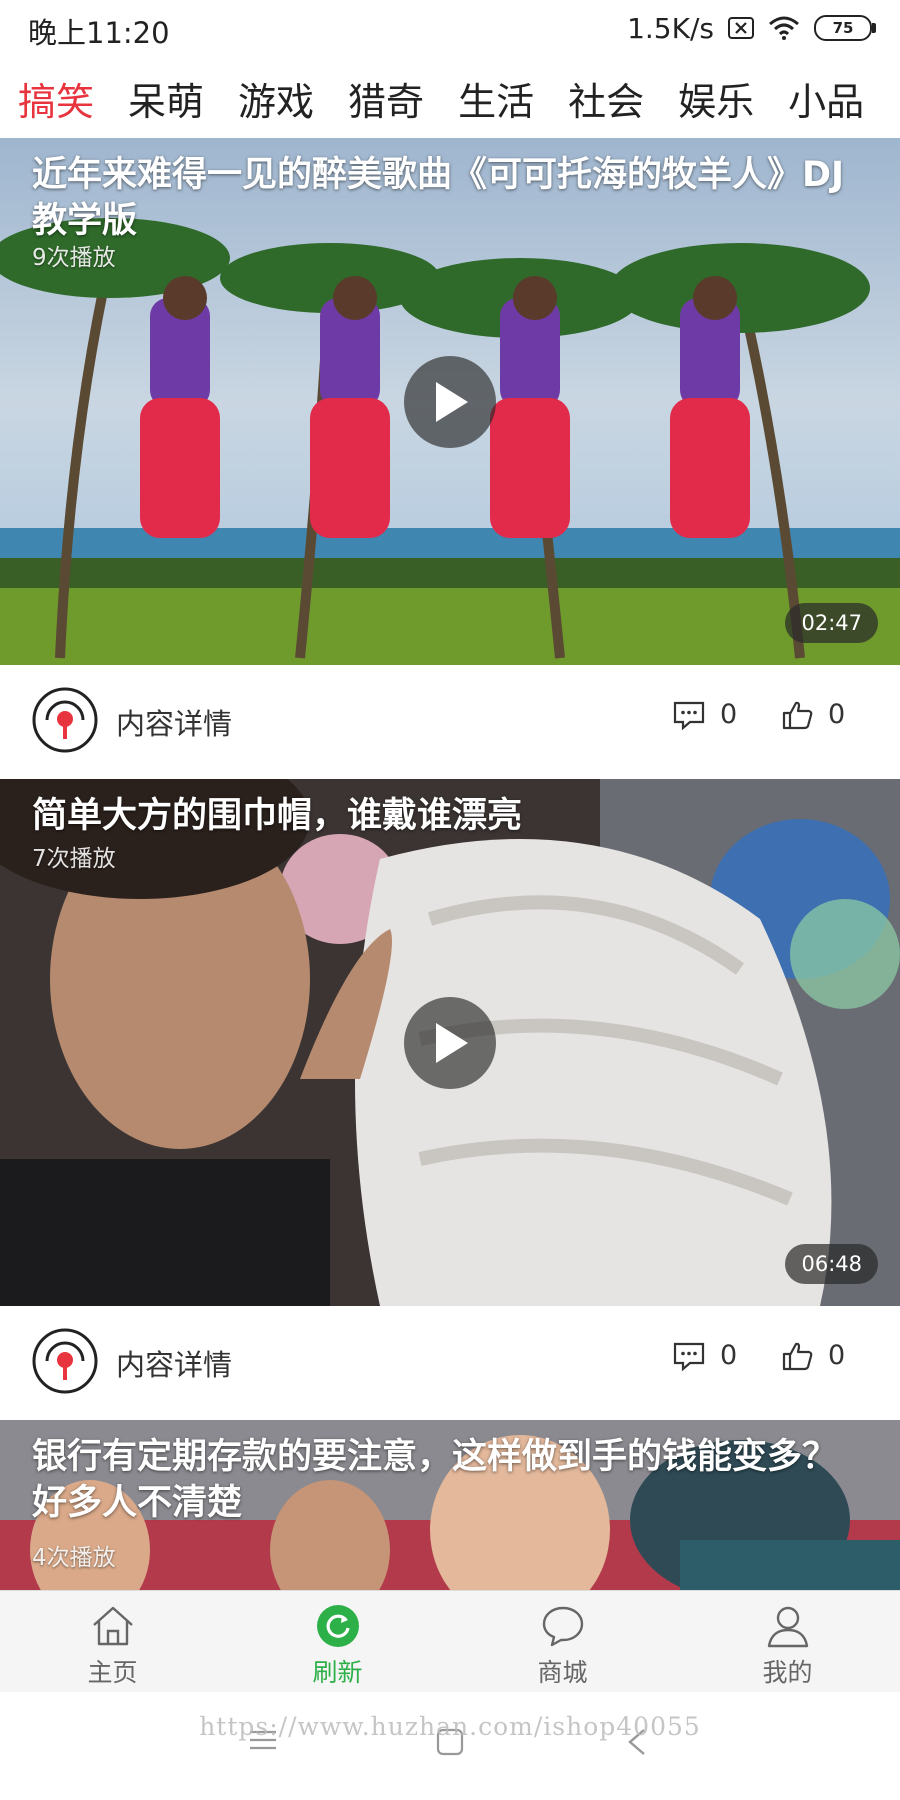 The height and width of the screenshot is (1800, 900). I want to click on nav-profile: 我的, so click(787, 1642).